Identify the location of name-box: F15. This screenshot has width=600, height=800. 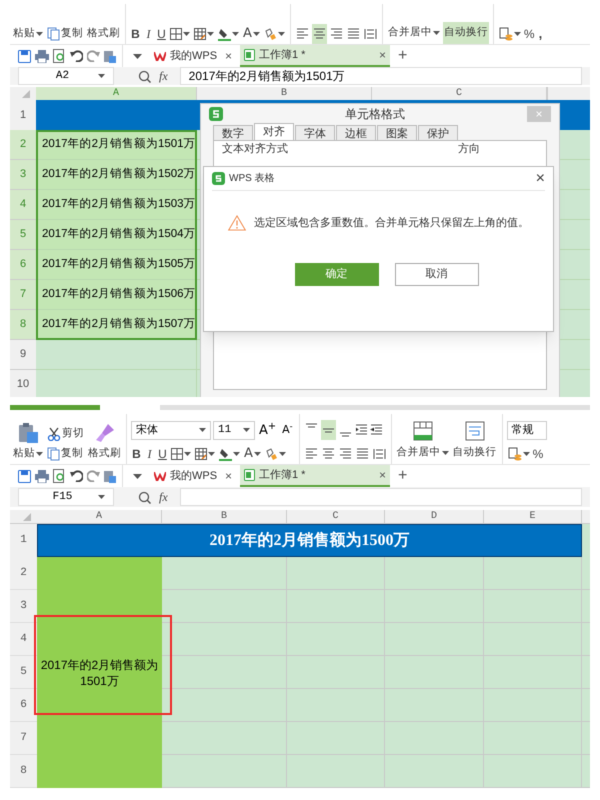
(66, 497).